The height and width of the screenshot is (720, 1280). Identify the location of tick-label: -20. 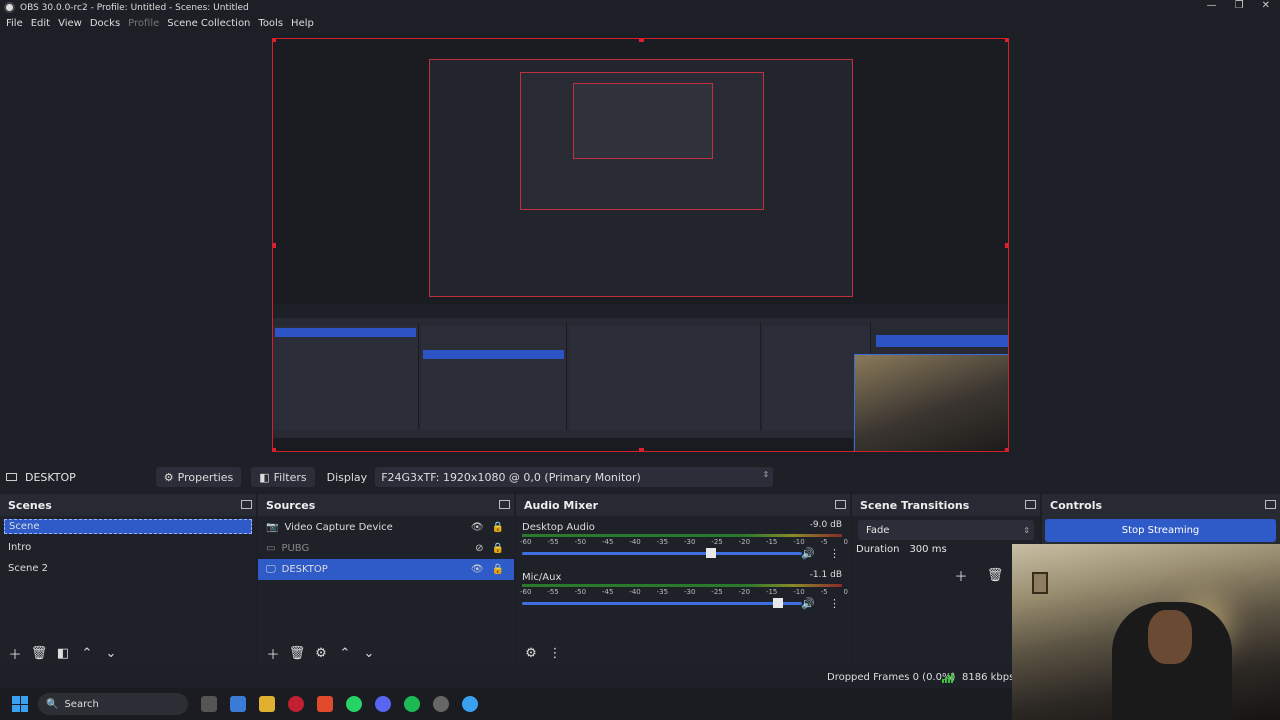
(744, 592).